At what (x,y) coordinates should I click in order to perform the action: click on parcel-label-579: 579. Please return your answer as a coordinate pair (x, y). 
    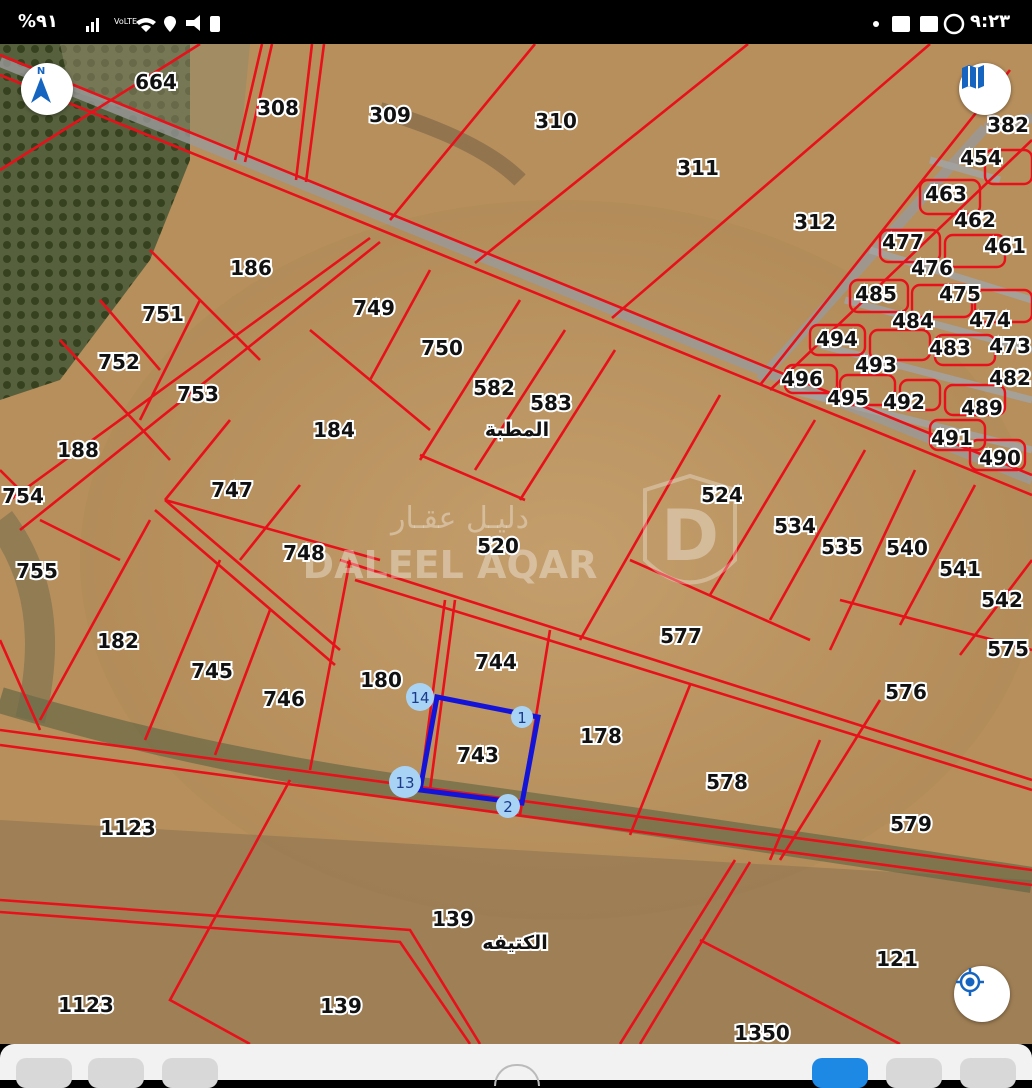
    Looking at the image, I should click on (911, 824).